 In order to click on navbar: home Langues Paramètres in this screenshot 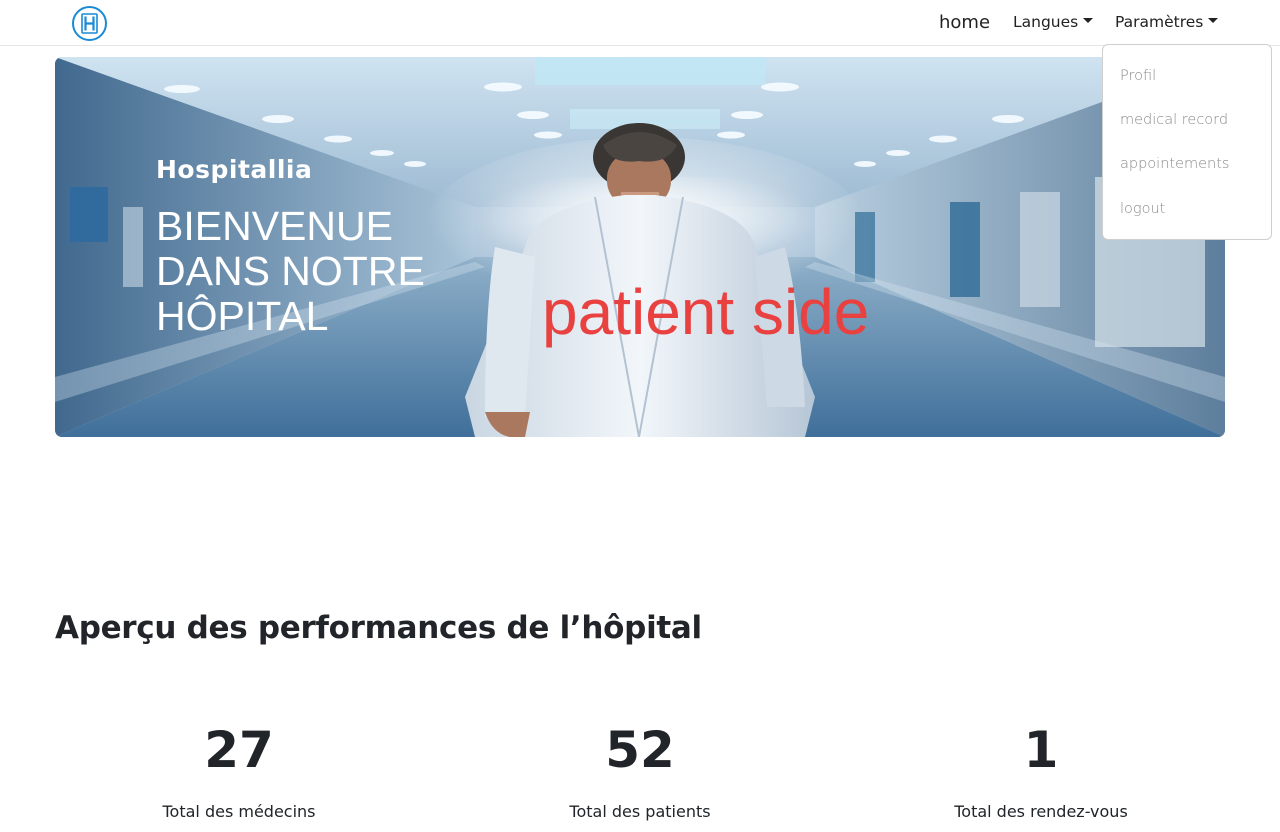, I will do `click(640, 23)`.